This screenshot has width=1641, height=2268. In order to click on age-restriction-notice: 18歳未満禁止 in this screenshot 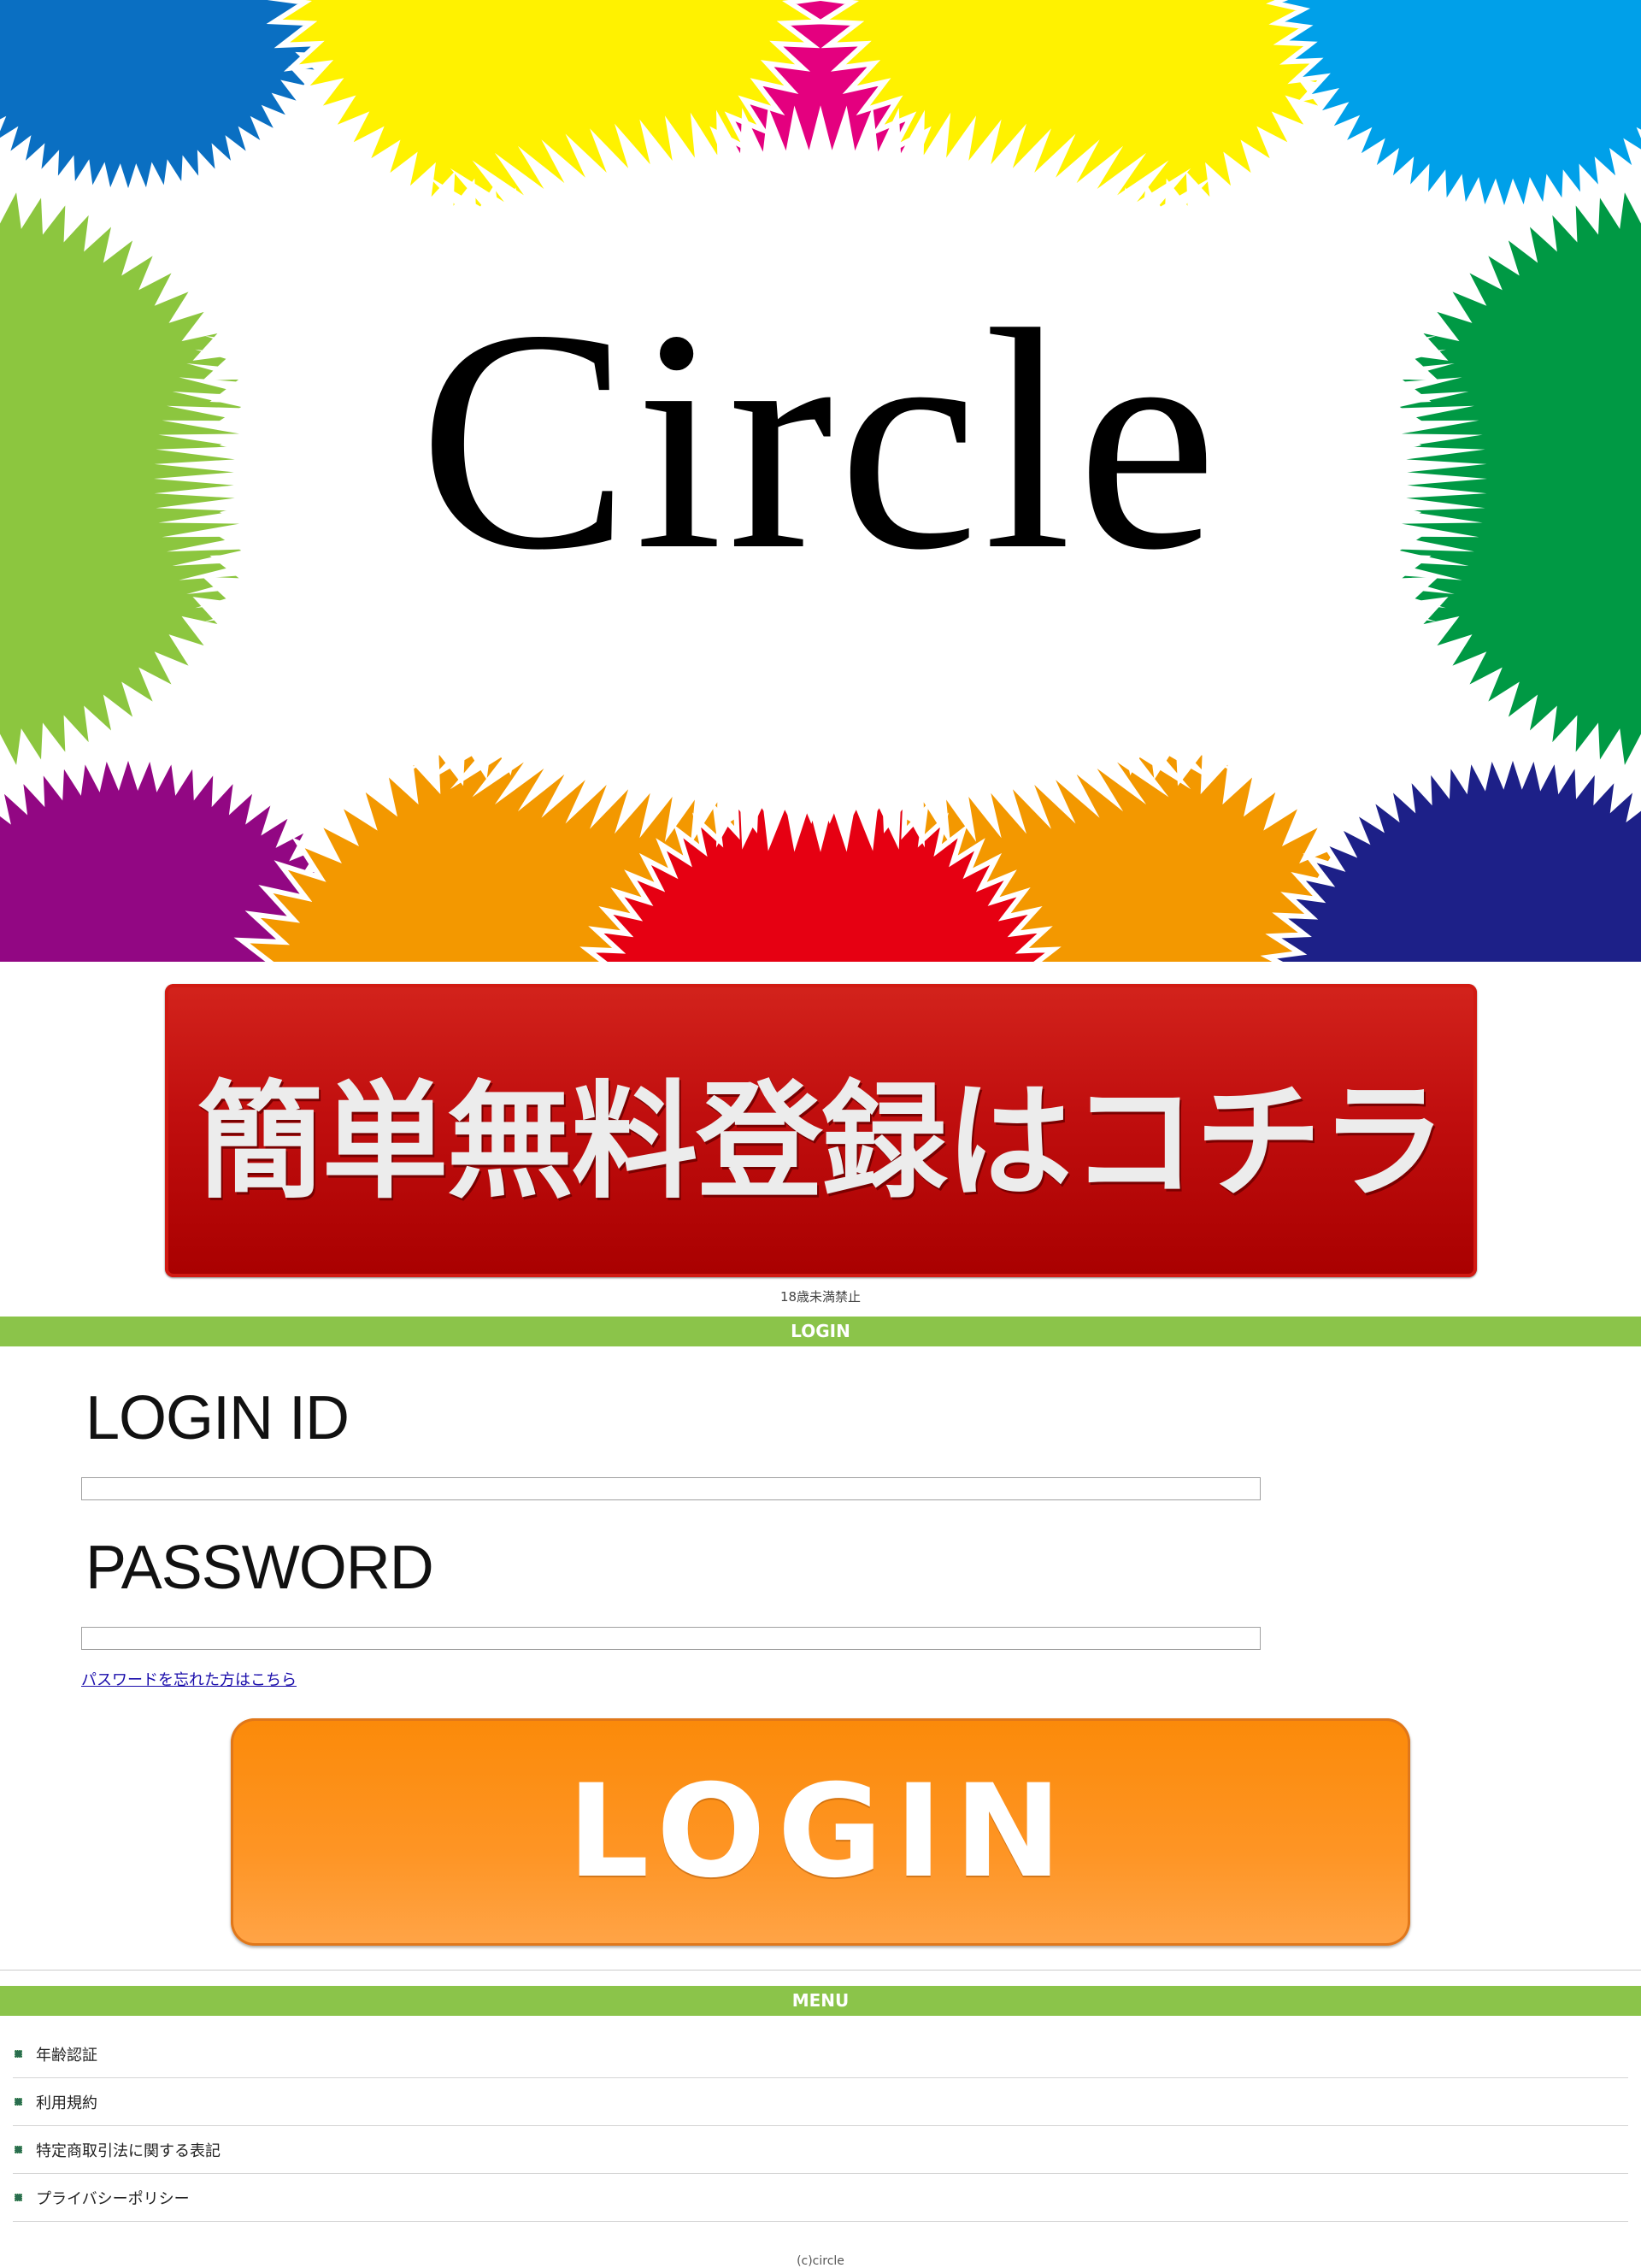, I will do `click(820, 1297)`.